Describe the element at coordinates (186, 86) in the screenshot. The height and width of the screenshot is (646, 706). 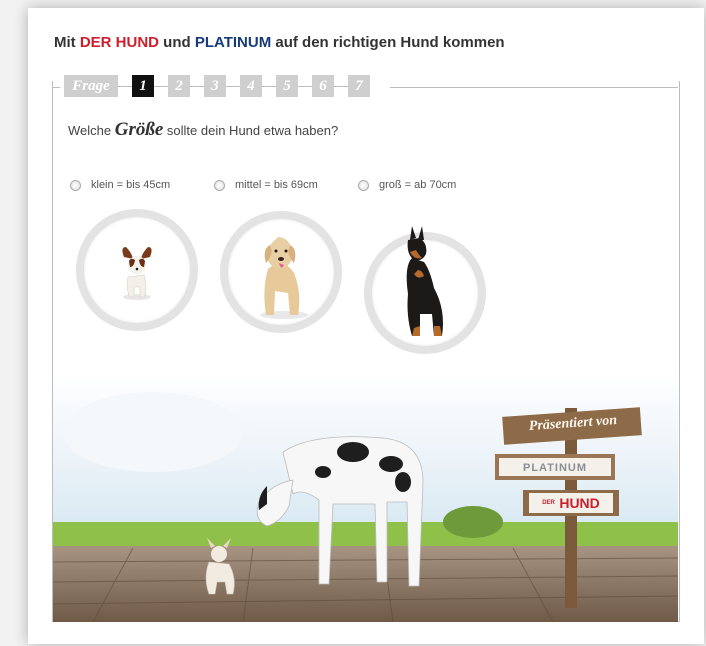
I see `step-2: 2` at that location.